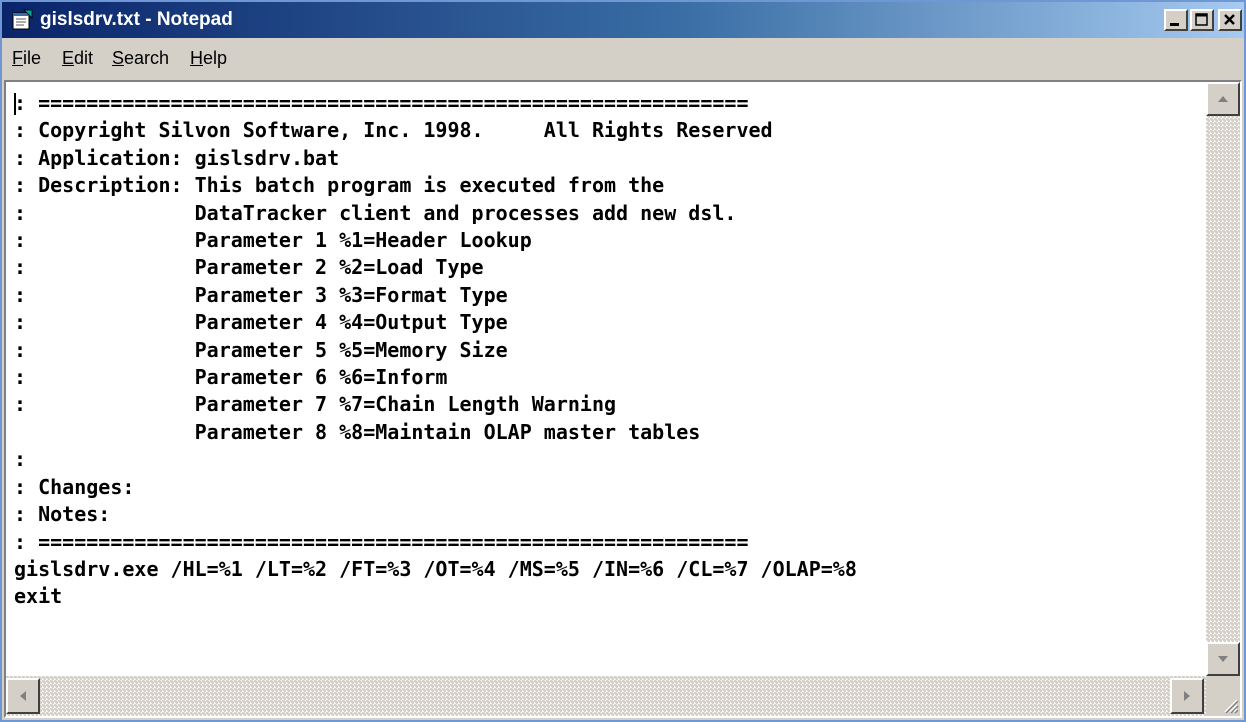 The image size is (1246, 722). I want to click on menu-file: File, so click(26, 58).